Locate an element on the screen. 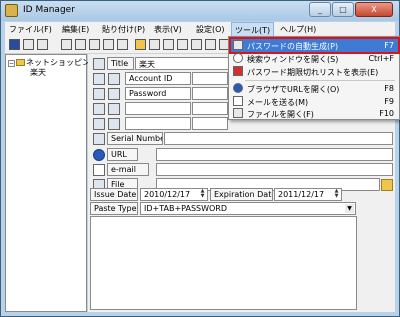  search-icon is located at coordinates (238, 58).